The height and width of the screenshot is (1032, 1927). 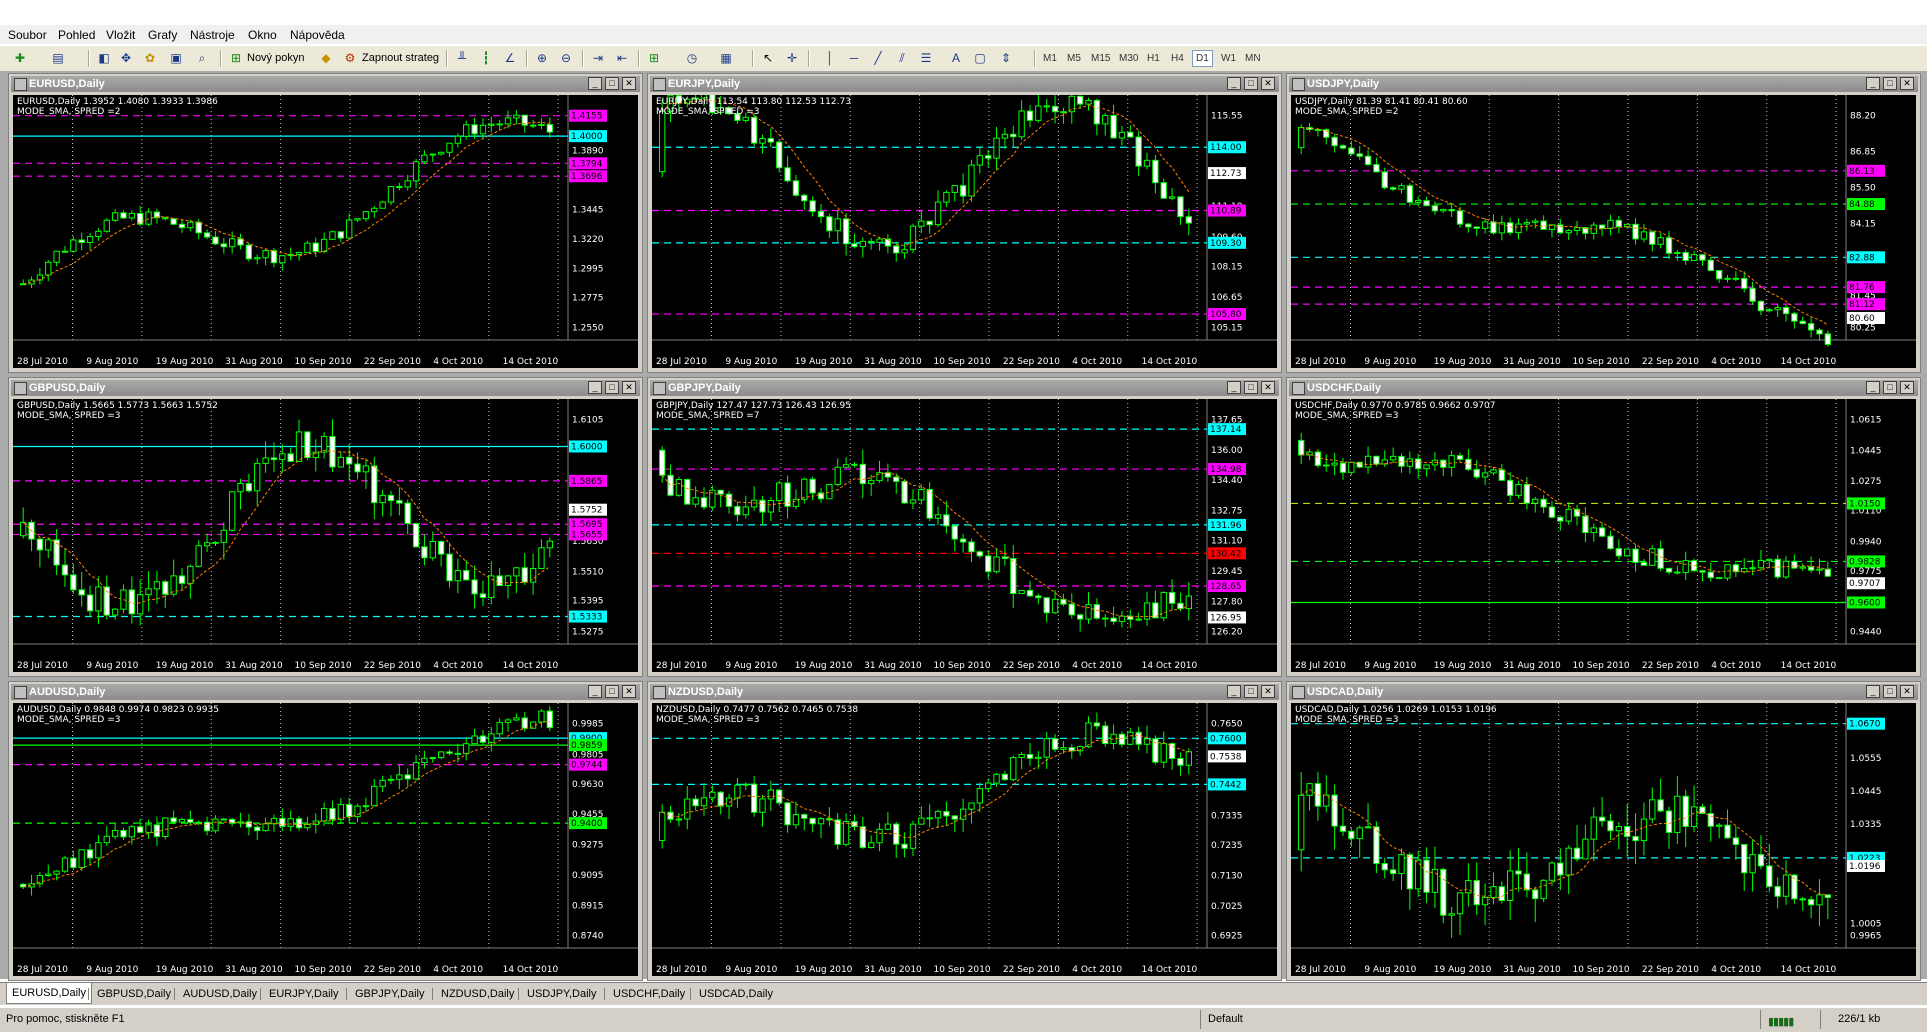 I want to click on zoom-out-icon: ⊖, so click(x=566, y=58).